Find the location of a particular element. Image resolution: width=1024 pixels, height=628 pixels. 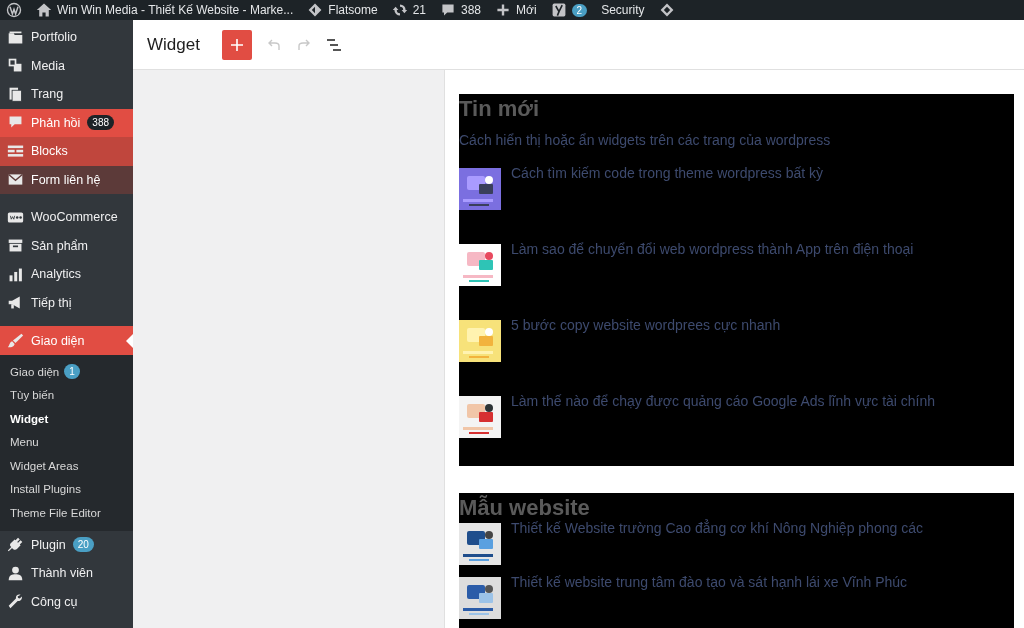

sidebar-menu-item: Thành viên is located at coordinates (66, 573).